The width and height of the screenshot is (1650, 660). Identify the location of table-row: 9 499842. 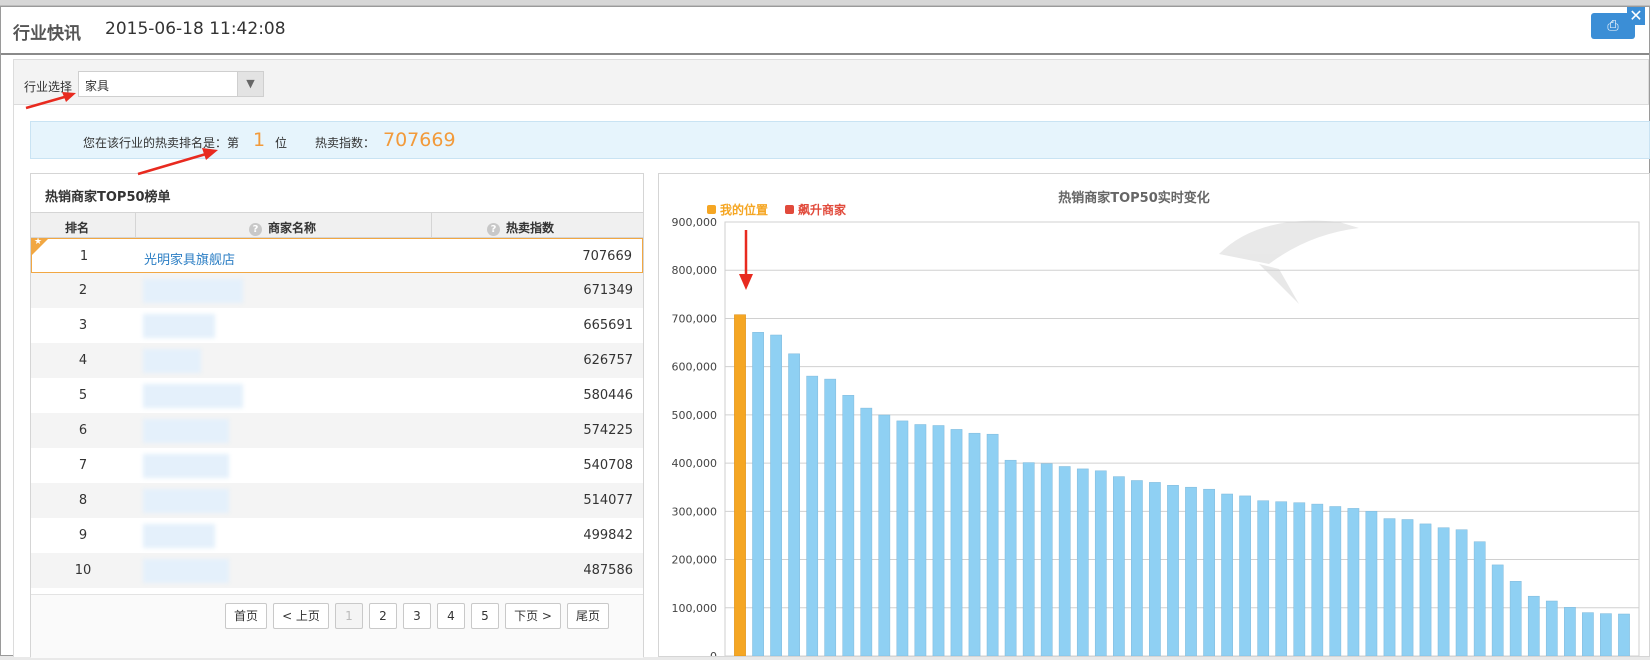
(337, 535).